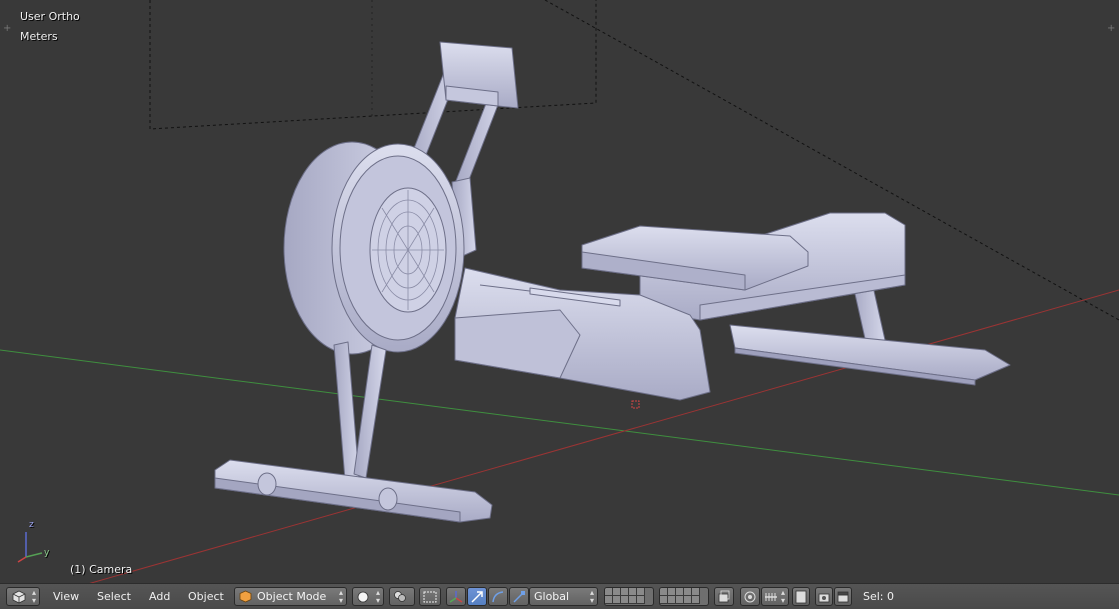 This screenshot has height=609, width=1119. What do you see at coordinates (47, 553) in the screenshot?
I see `gizmo-y-label: y` at bounding box center [47, 553].